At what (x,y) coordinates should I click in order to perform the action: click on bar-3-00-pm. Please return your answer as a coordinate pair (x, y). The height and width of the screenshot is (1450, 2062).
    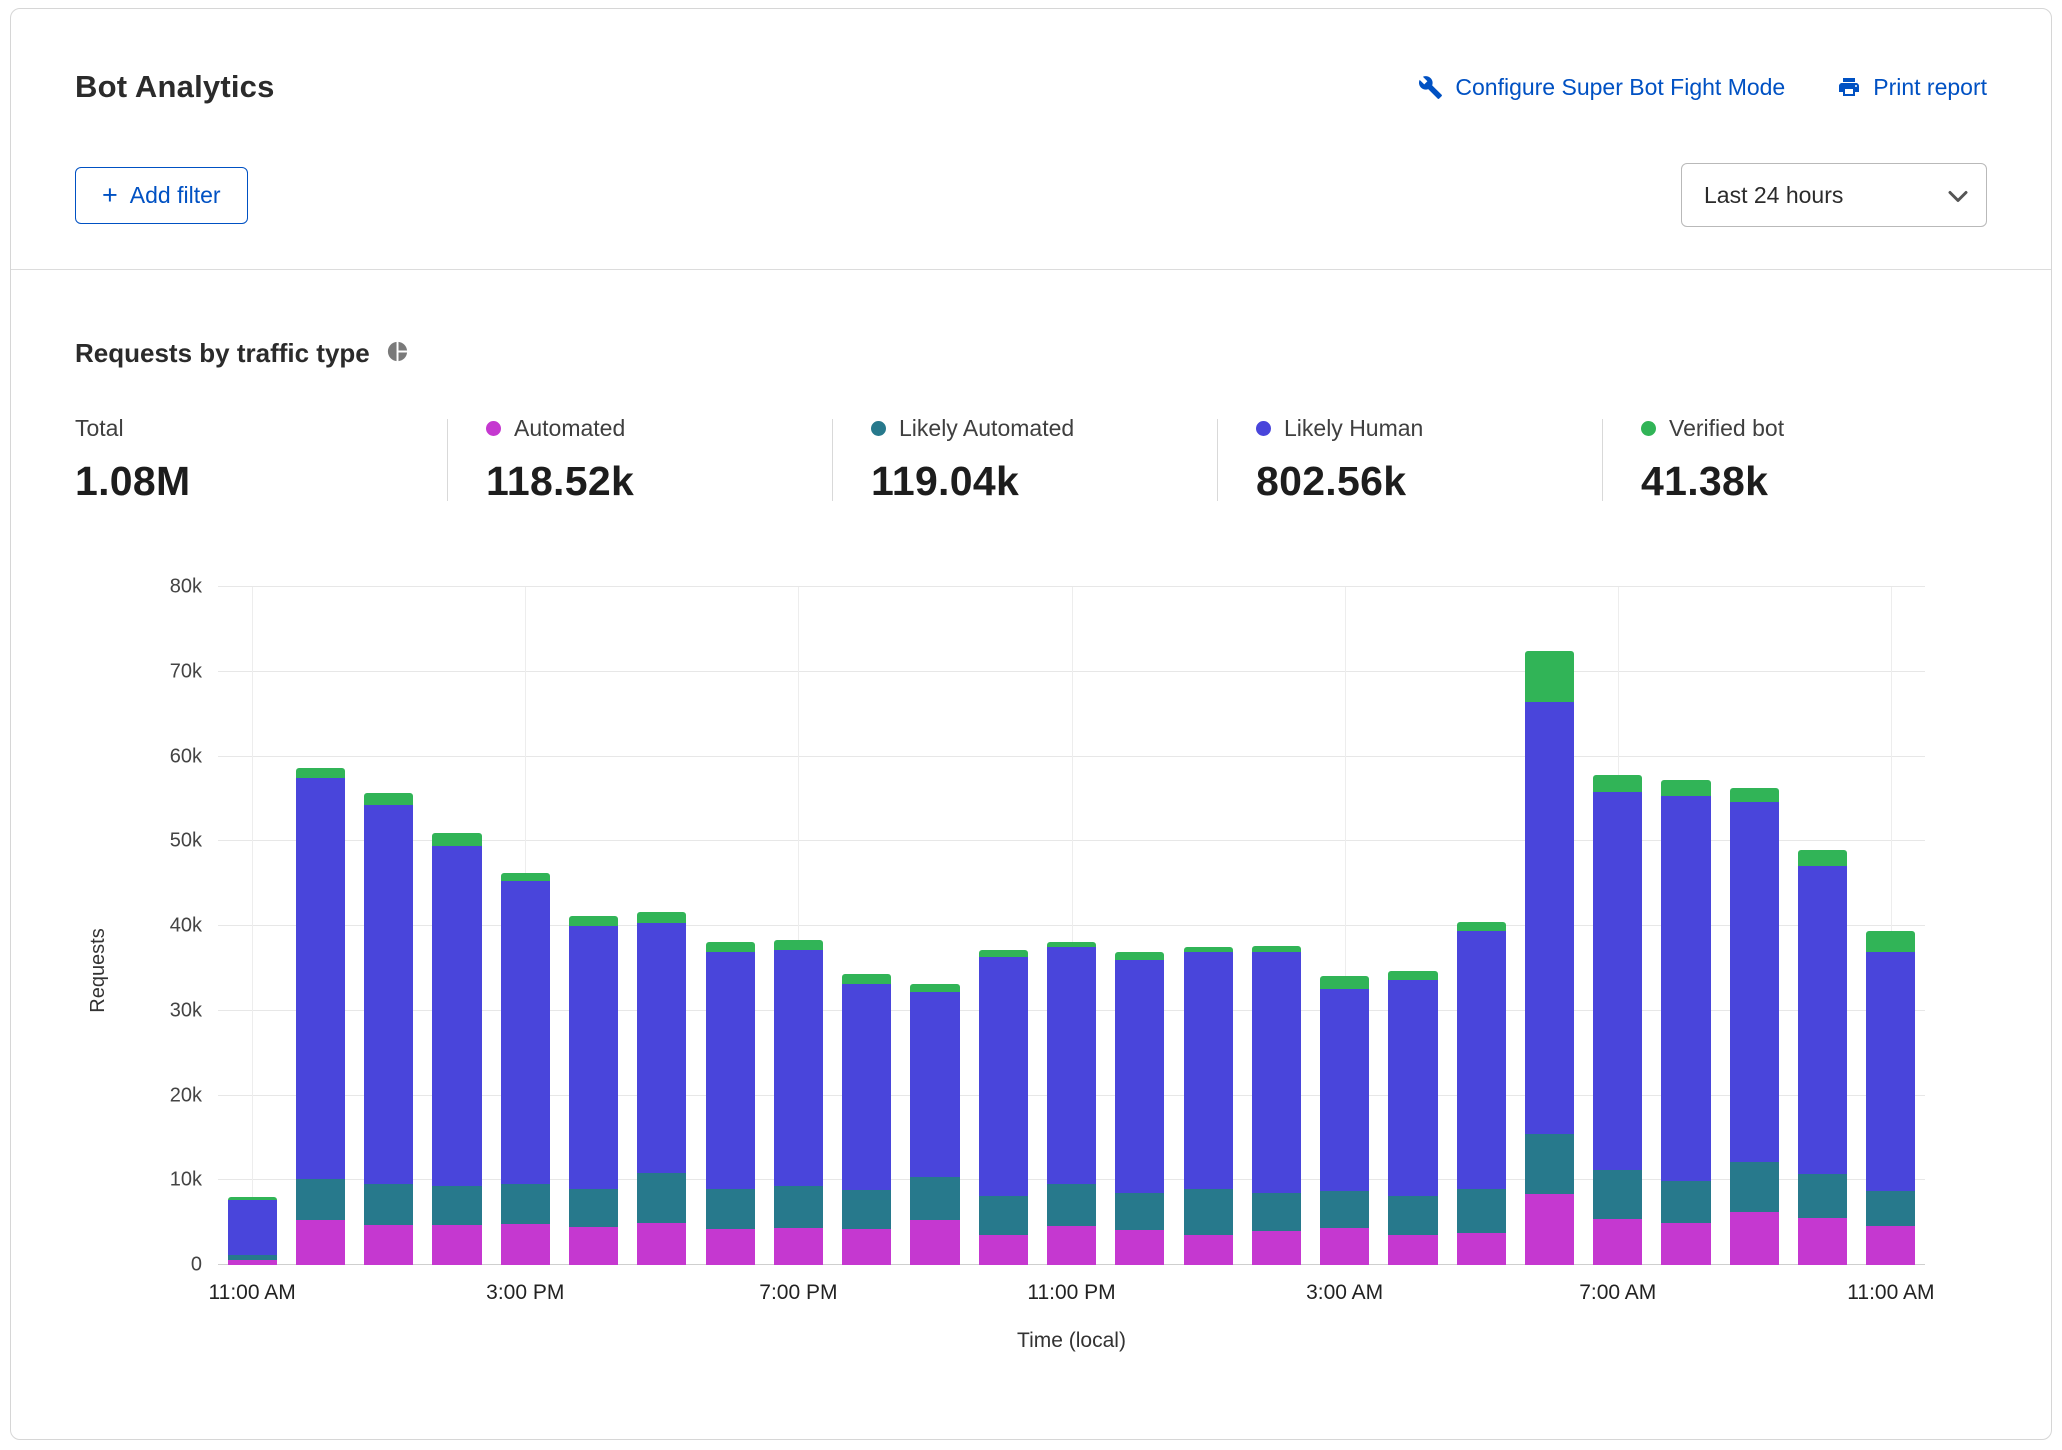
    Looking at the image, I should click on (525, 926).